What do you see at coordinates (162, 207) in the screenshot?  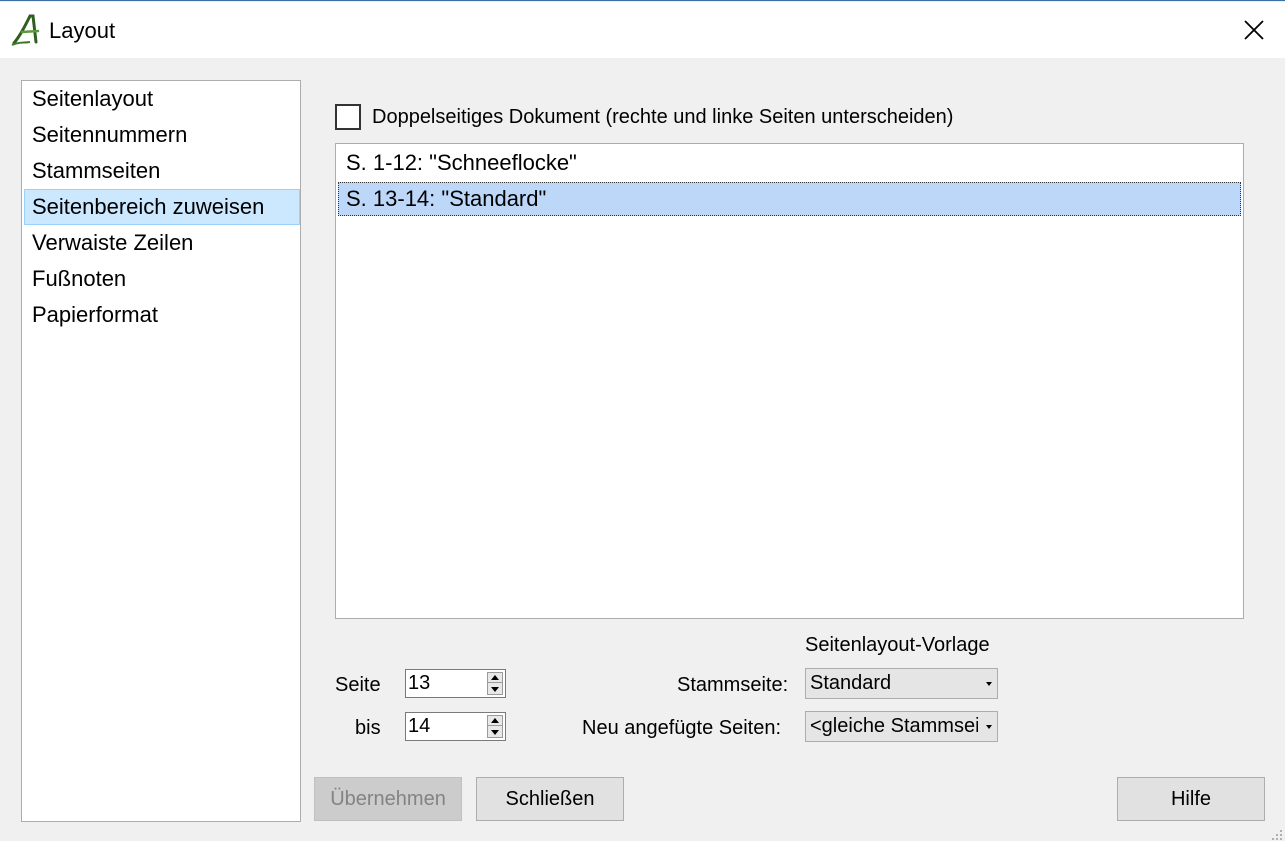 I see `nav-item-seitenbereich-zuweisen: Seitenbereich zuweisen` at bounding box center [162, 207].